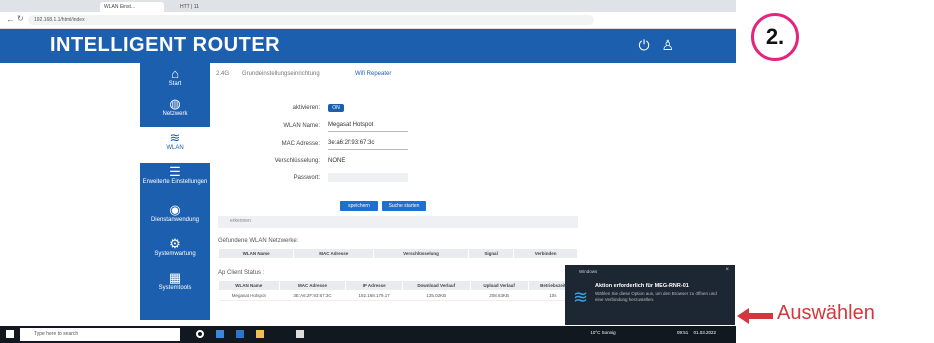 The image size is (934, 343). I want to click on encryption-label: Verschlüsselung:, so click(297, 161).